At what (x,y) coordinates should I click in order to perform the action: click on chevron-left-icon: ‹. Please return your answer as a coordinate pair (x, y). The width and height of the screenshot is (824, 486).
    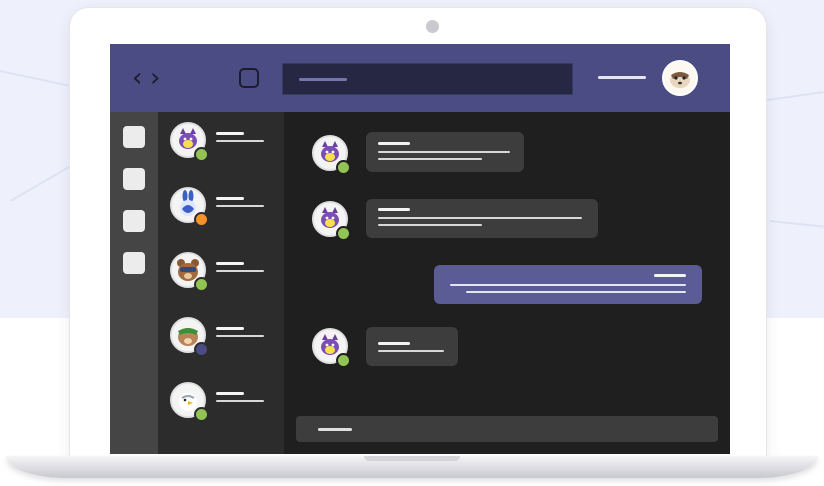
    Looking at the image, I should click on (137, 78).